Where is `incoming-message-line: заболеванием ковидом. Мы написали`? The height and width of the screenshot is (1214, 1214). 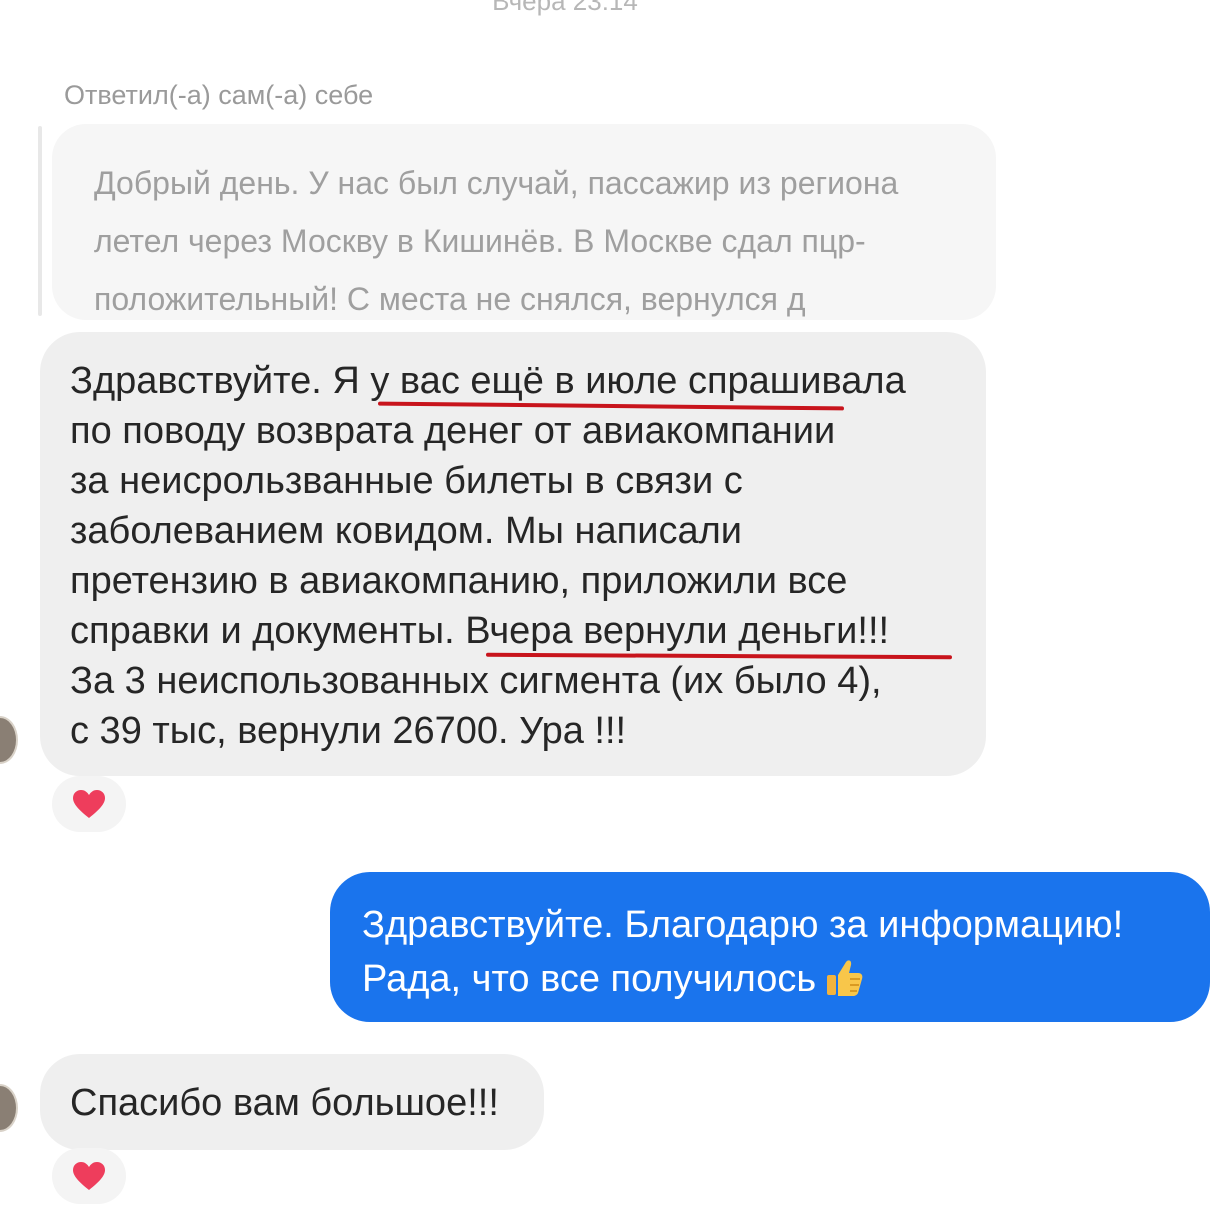 incoming-message-line: заболеванием ковидом. Мы написали is located at coordinates (406, 531).